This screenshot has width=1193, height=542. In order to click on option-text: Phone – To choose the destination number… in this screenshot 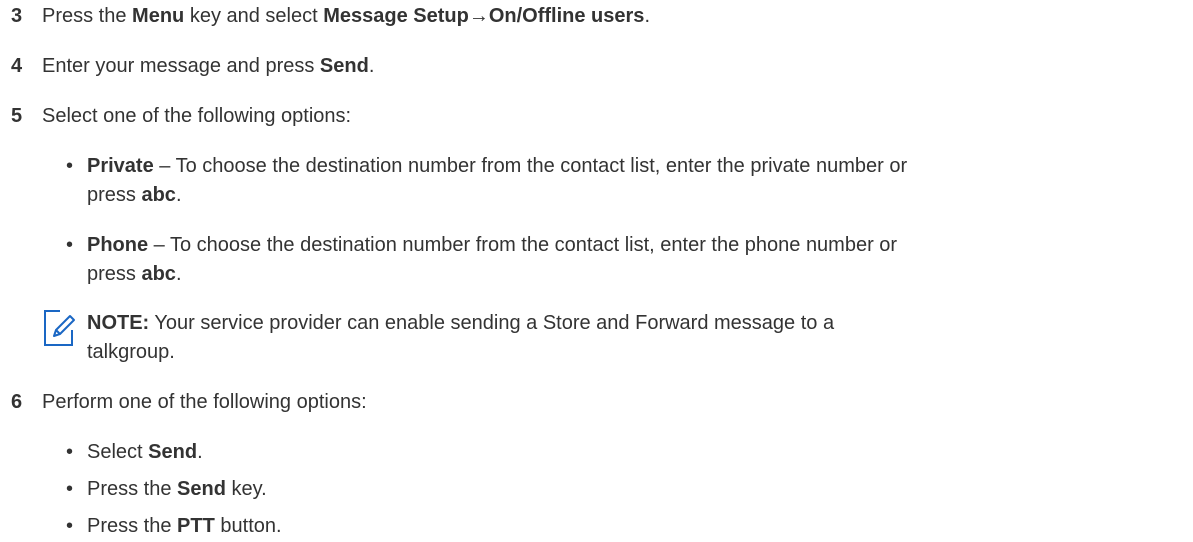, I will do `click(492, 245)`.